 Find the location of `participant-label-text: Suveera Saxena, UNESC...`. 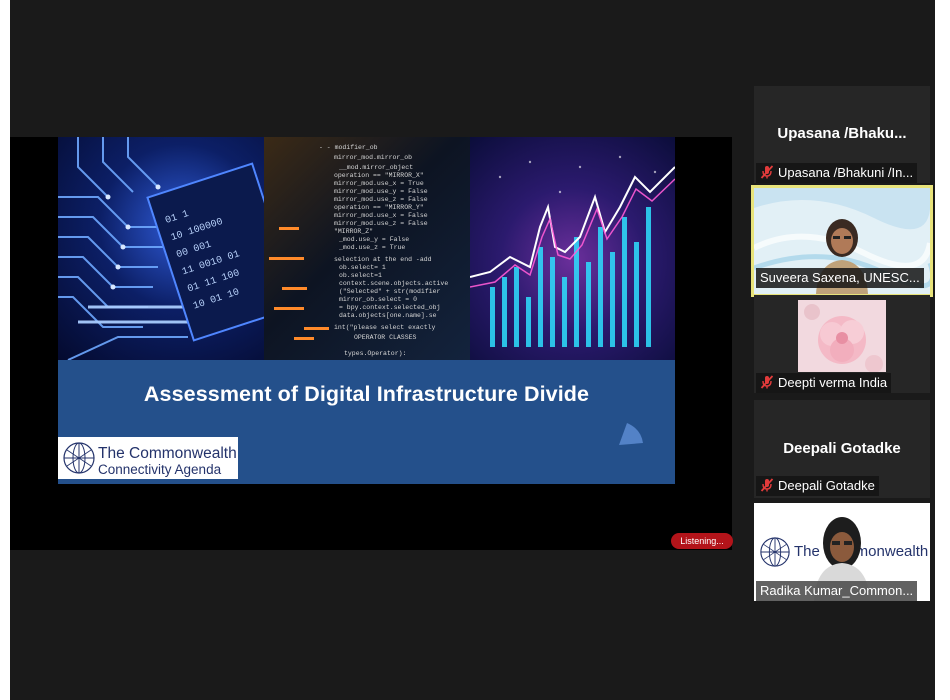

participant-label-text: Suveera Saxena, UNESC... is located at coordinates (840, 277).